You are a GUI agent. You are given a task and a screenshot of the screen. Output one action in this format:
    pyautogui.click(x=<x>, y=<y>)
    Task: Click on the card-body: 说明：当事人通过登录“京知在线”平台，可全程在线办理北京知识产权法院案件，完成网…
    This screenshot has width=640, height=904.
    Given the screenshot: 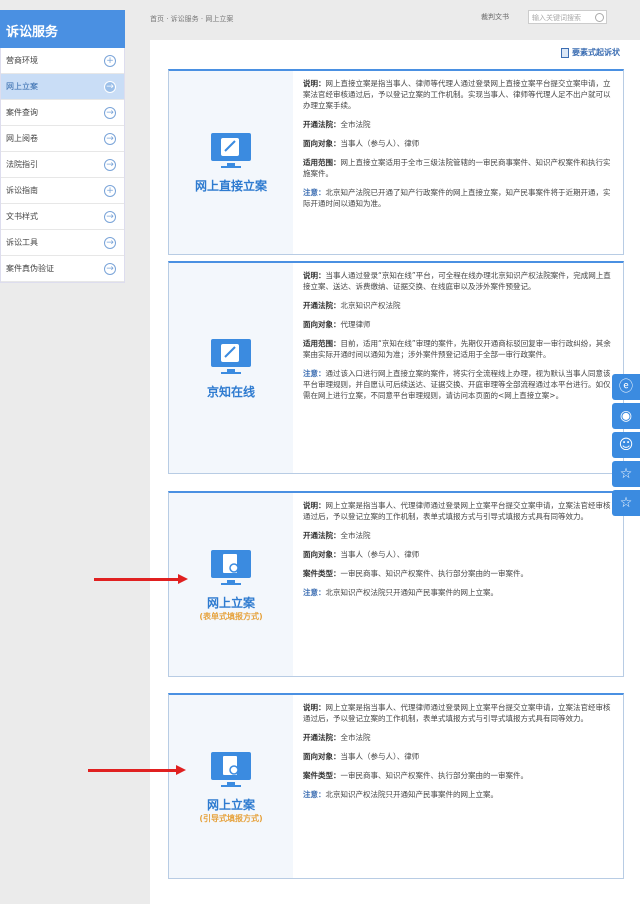 What is the action you would take?
    pyautogui.click(x=457, y=335)
    